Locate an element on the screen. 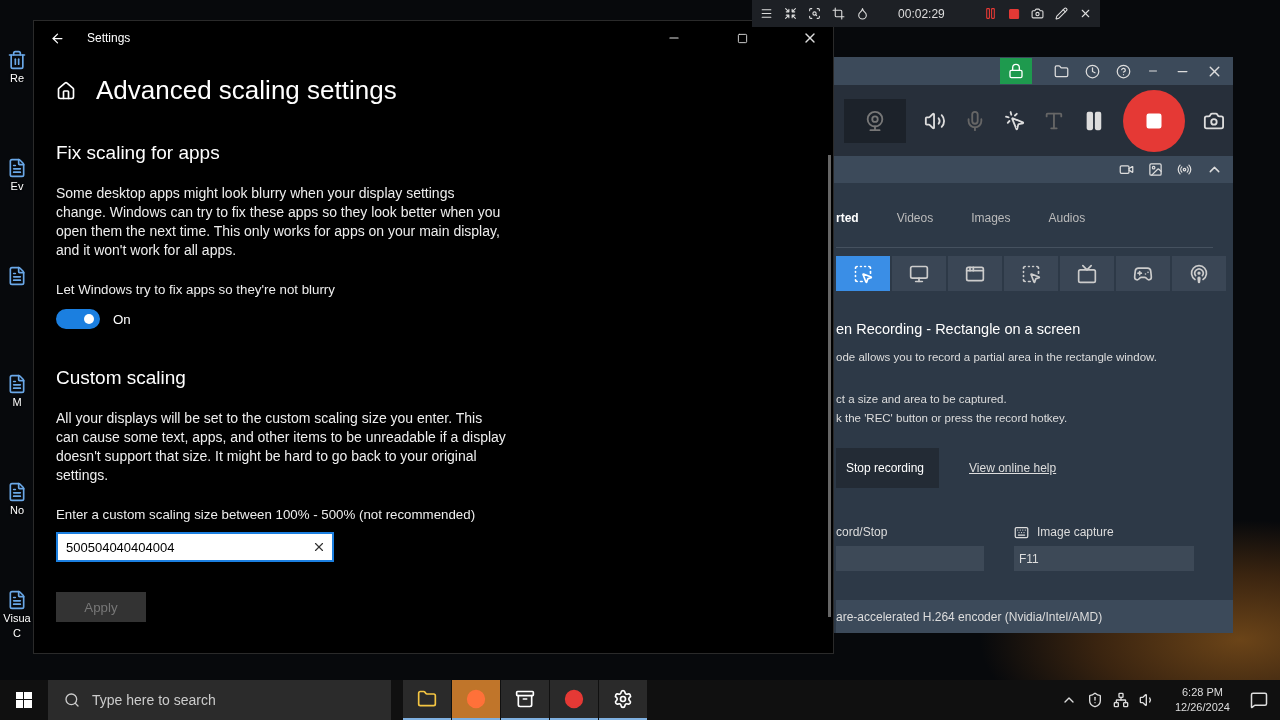  record-icon is located at coordinates (574, 699).